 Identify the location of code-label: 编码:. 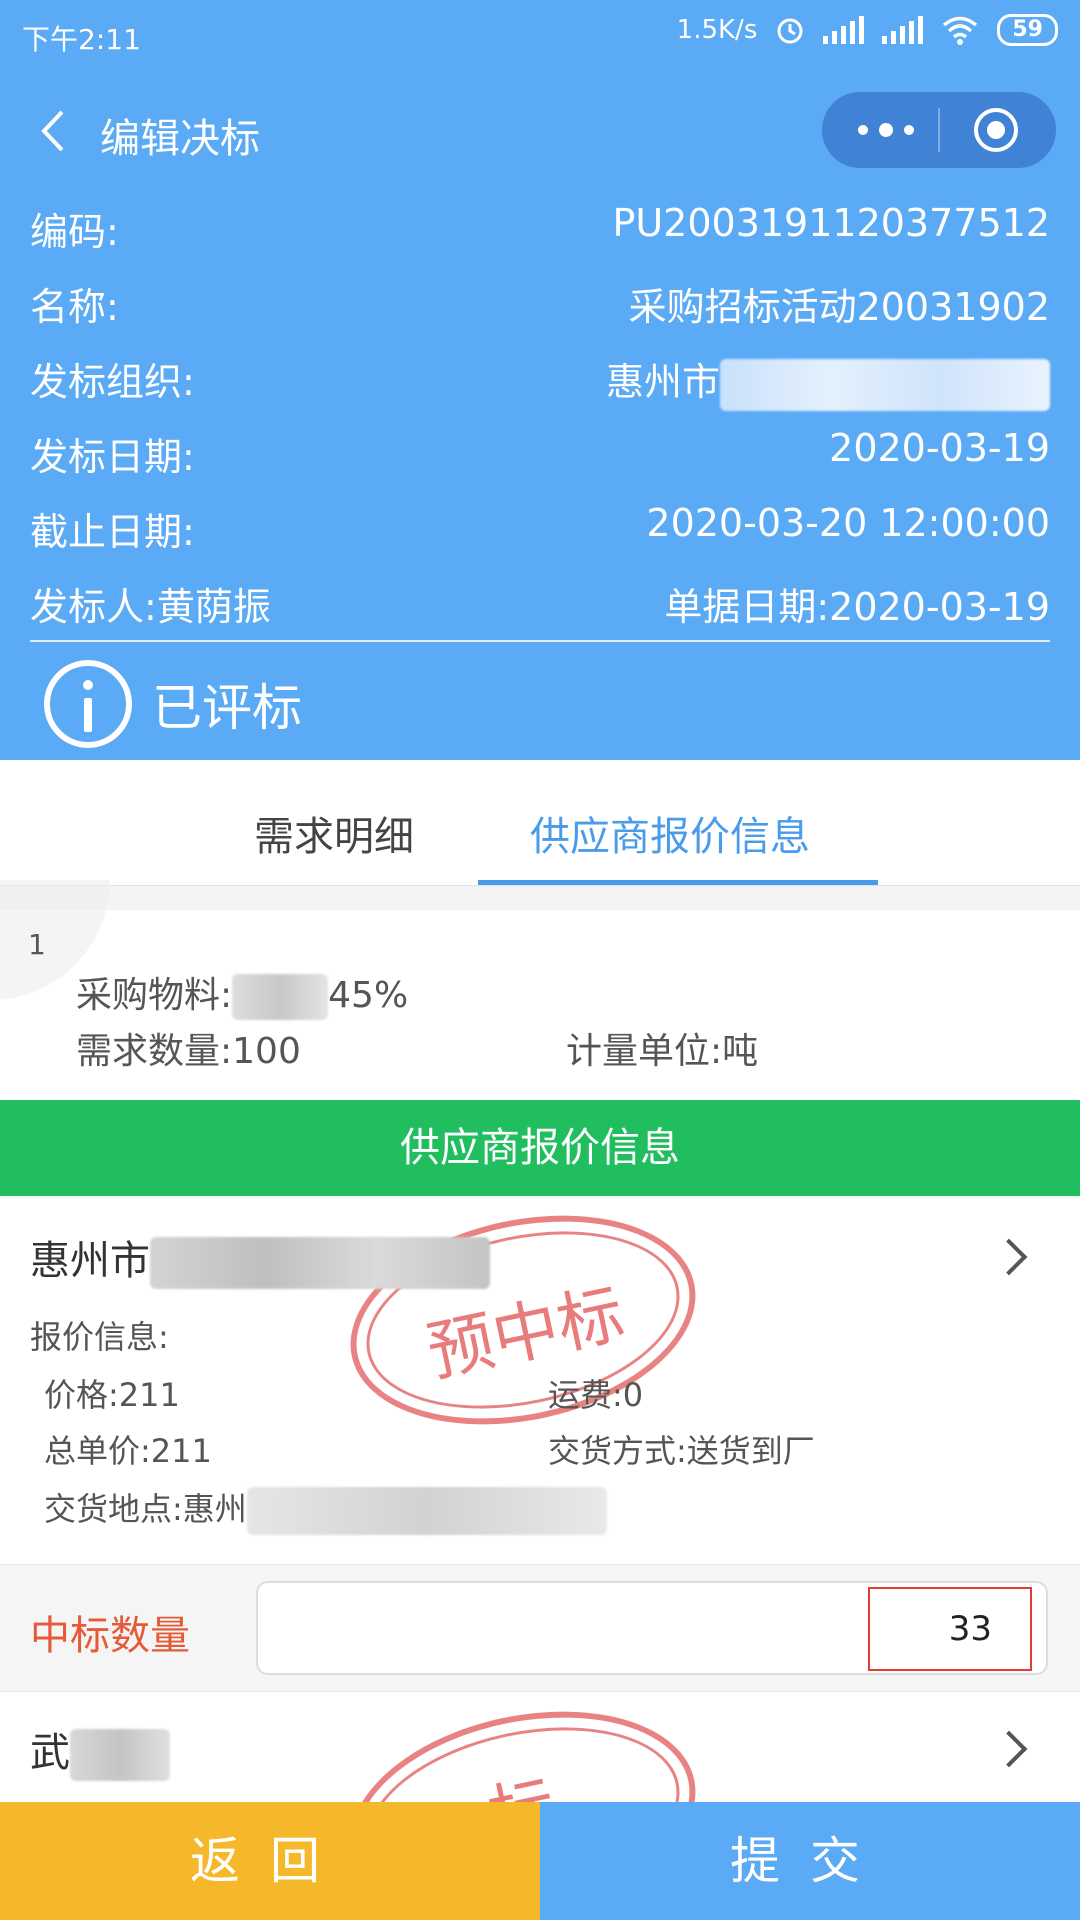
(74, 232).